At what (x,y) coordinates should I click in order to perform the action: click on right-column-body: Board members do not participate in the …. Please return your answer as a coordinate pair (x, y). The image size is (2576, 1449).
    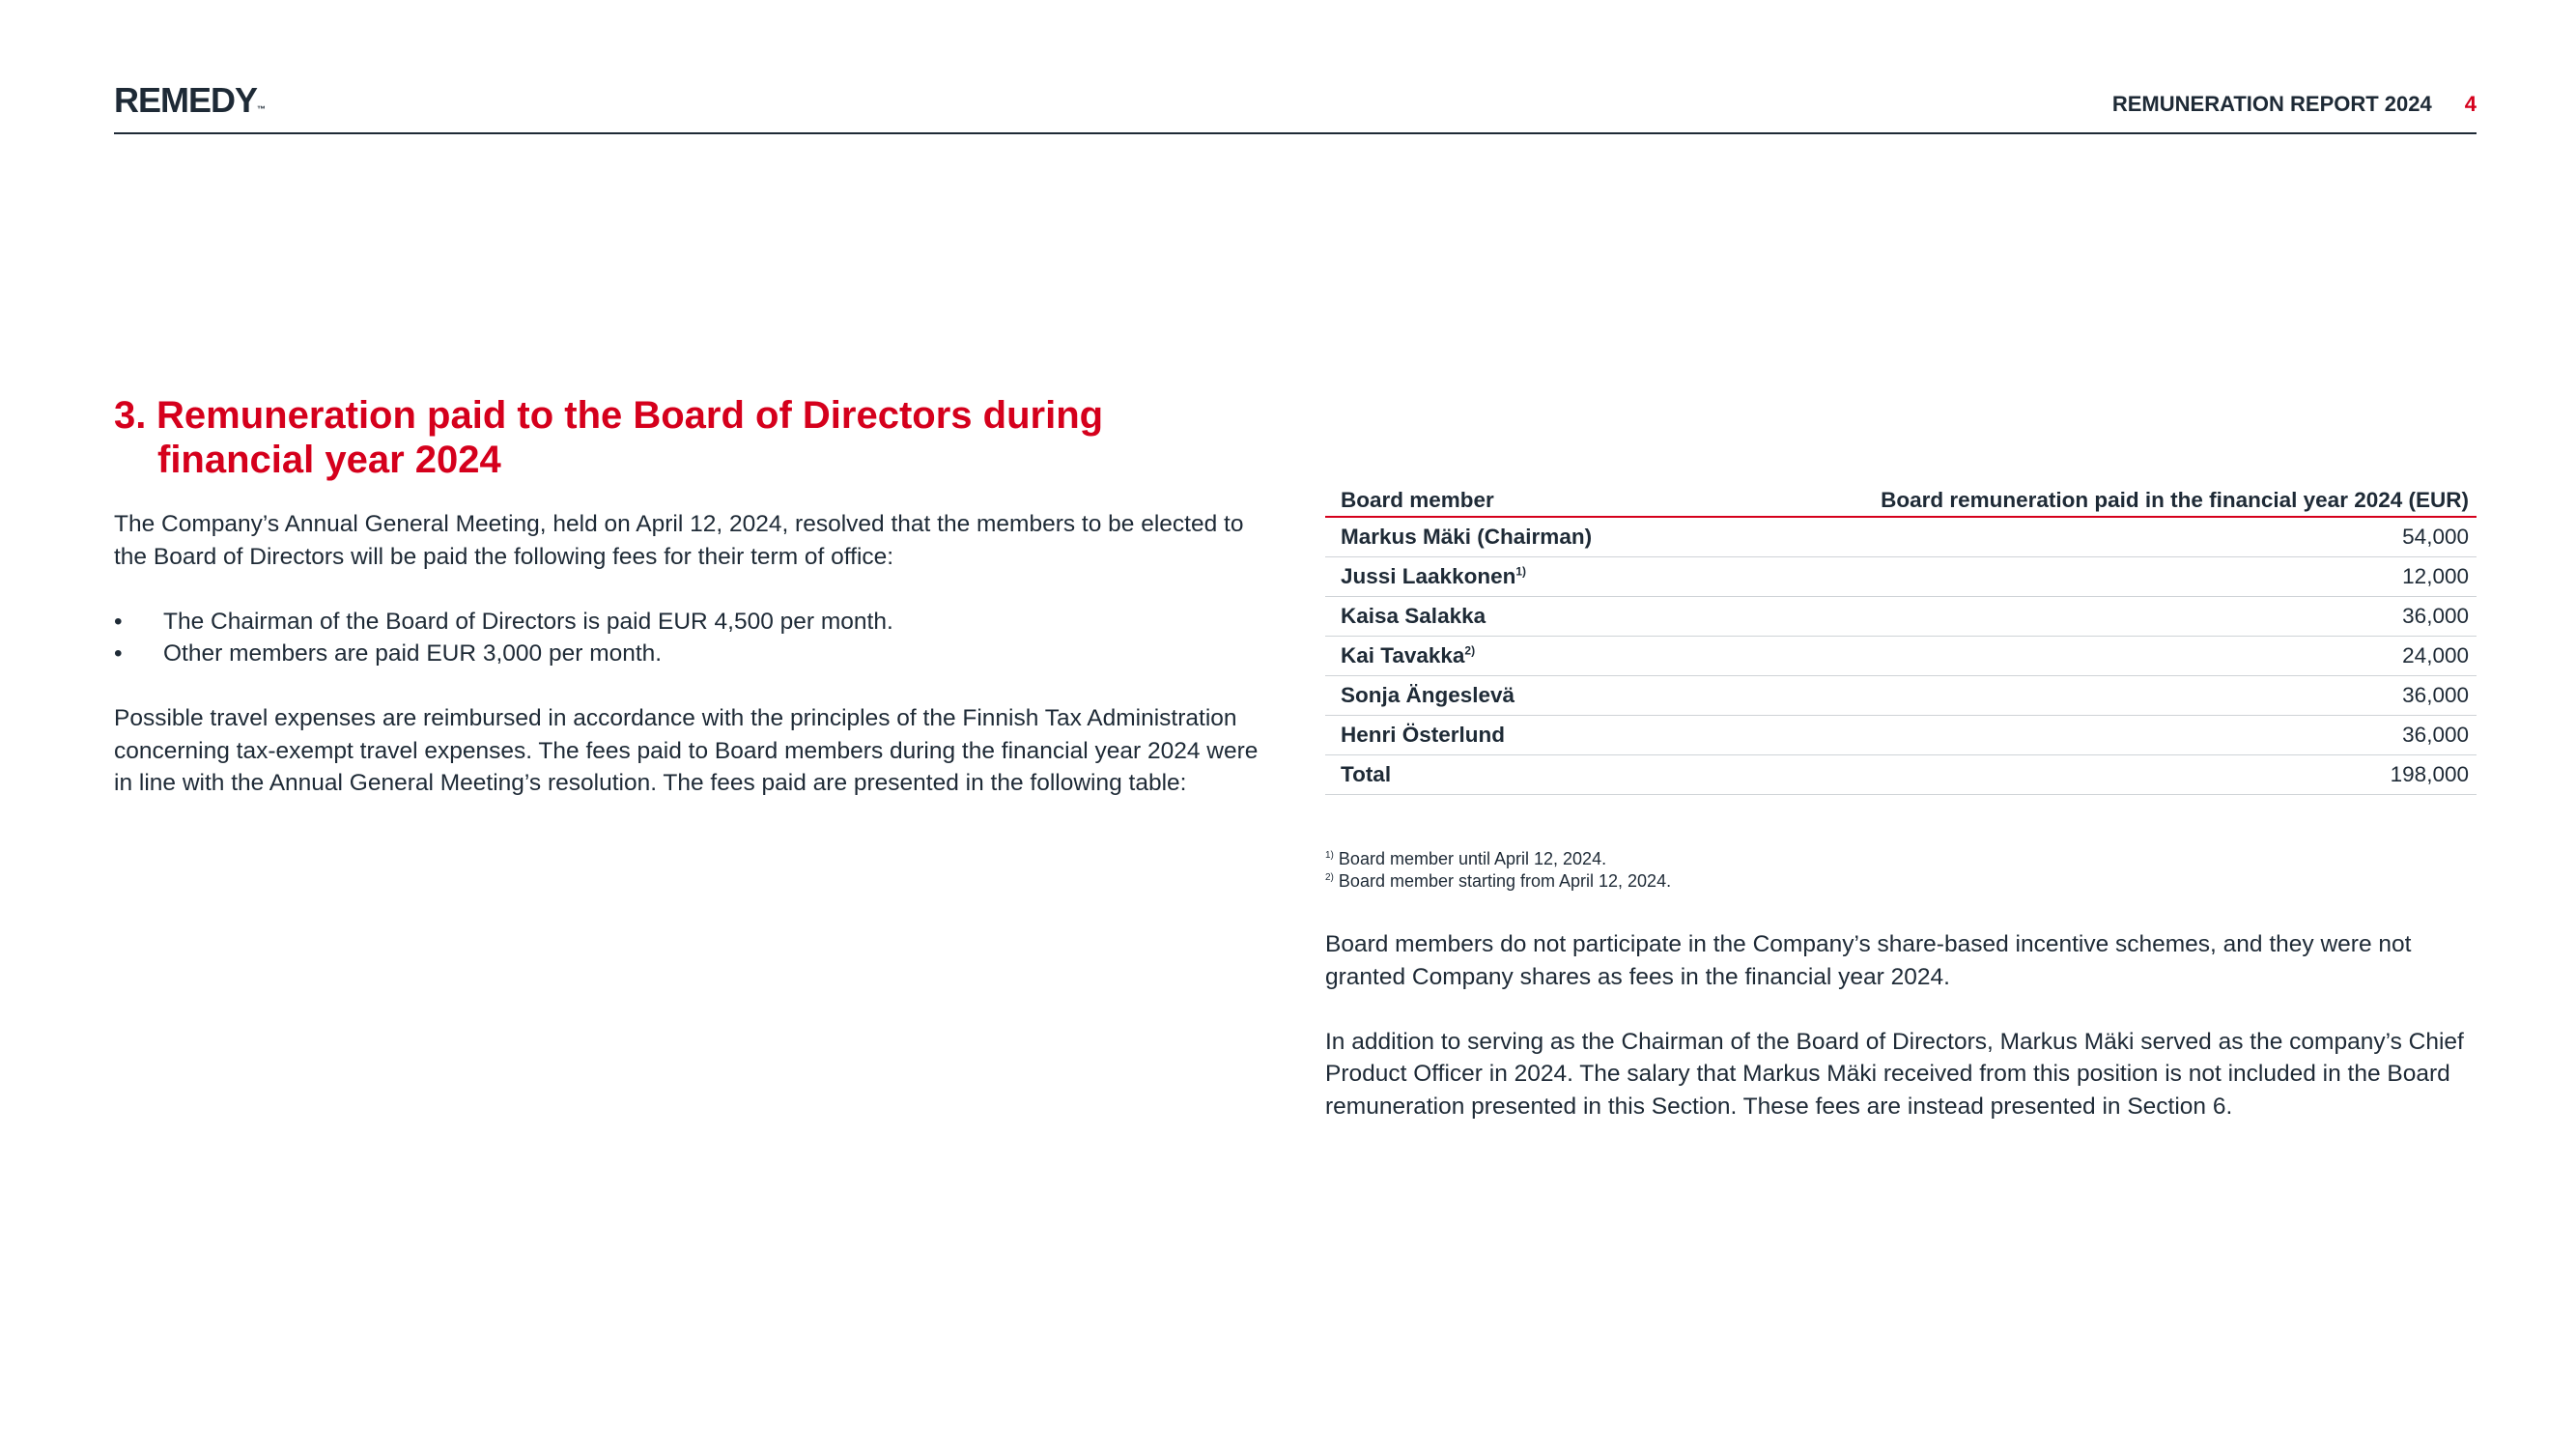
    Looking at the image, I should click on (1901, 1025).